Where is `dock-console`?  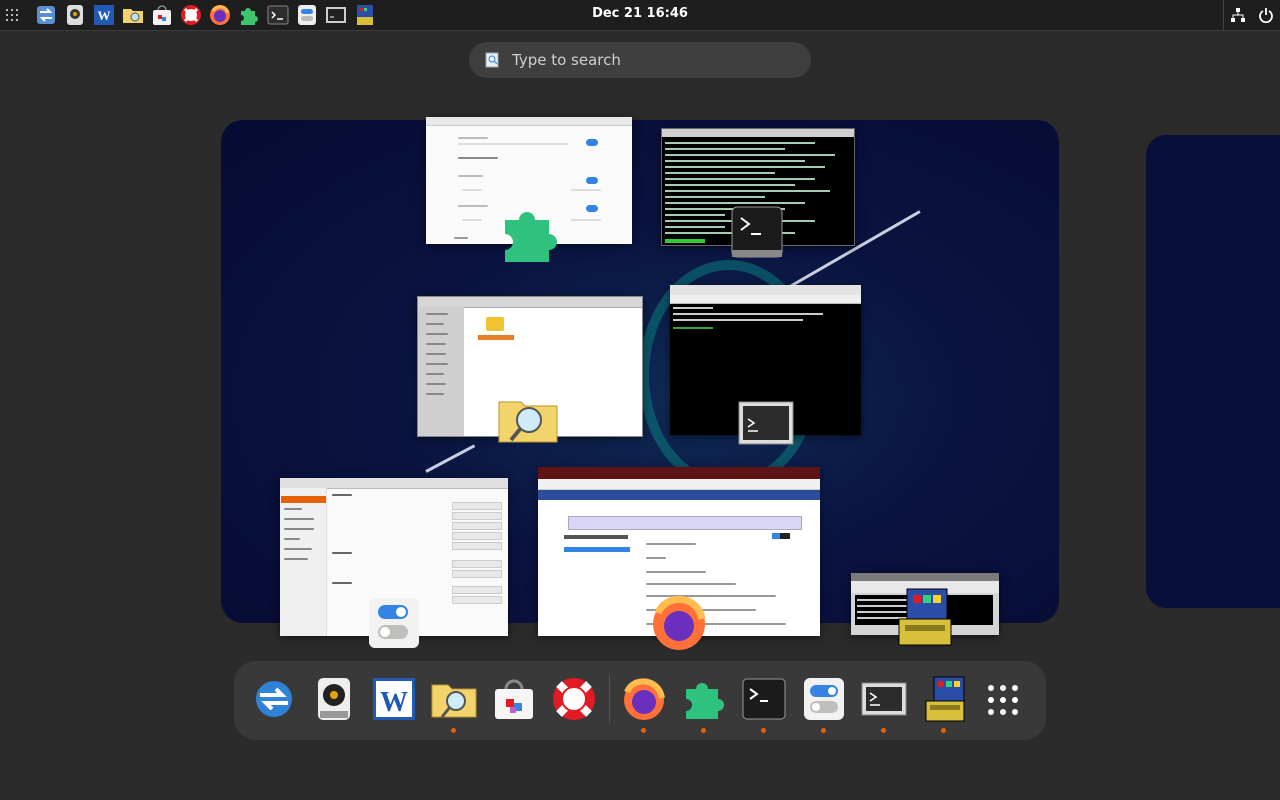
dock-console is located at coordinates (884, 704).